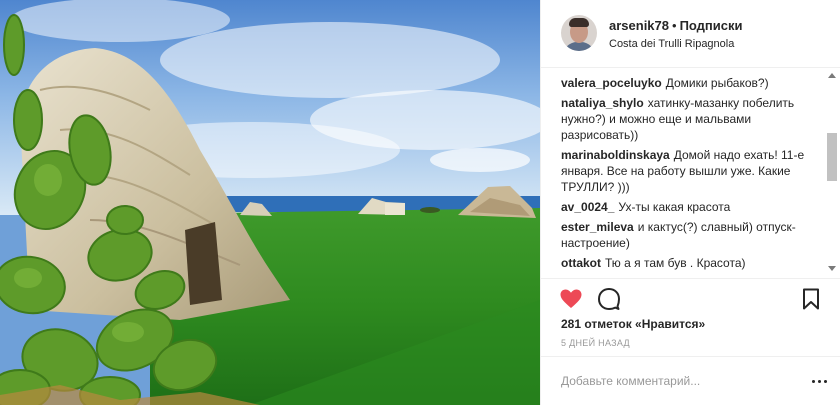 This screenshot has height=405, width=840. I want to click on user-line: arsenik78 • Подписки, so click(676, 26).